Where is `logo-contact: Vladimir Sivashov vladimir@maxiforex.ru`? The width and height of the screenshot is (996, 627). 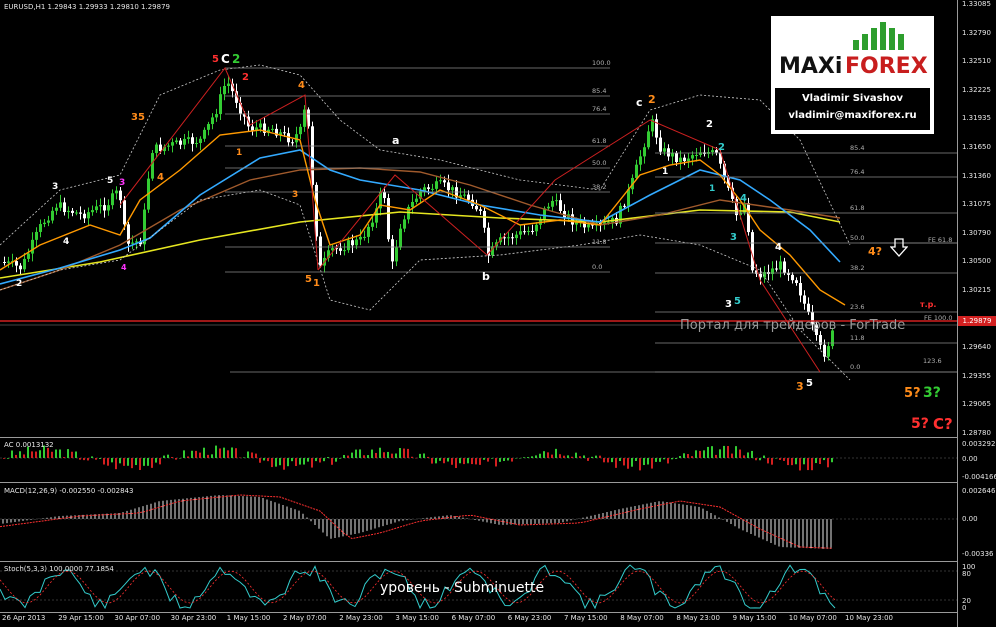
logo-contact: Vladimir Sivashov vladimir@maxiforex.ru is located at coordinates (852, 109).